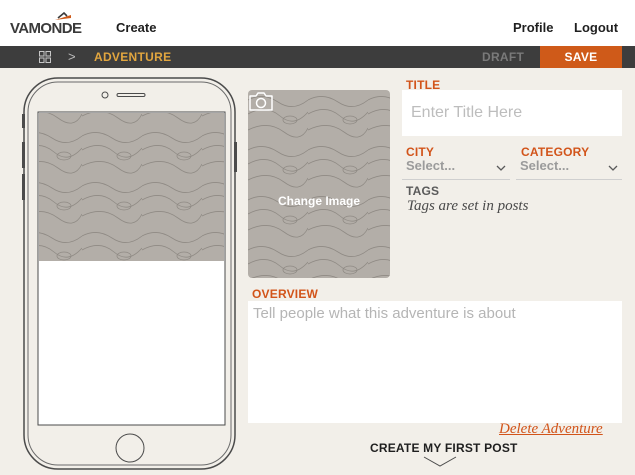 The height and width of the screenshot is (475, 635). Describe the element at coordinates (136, 27) in the screenshot. I see `nav-create-link: Create` at that location.